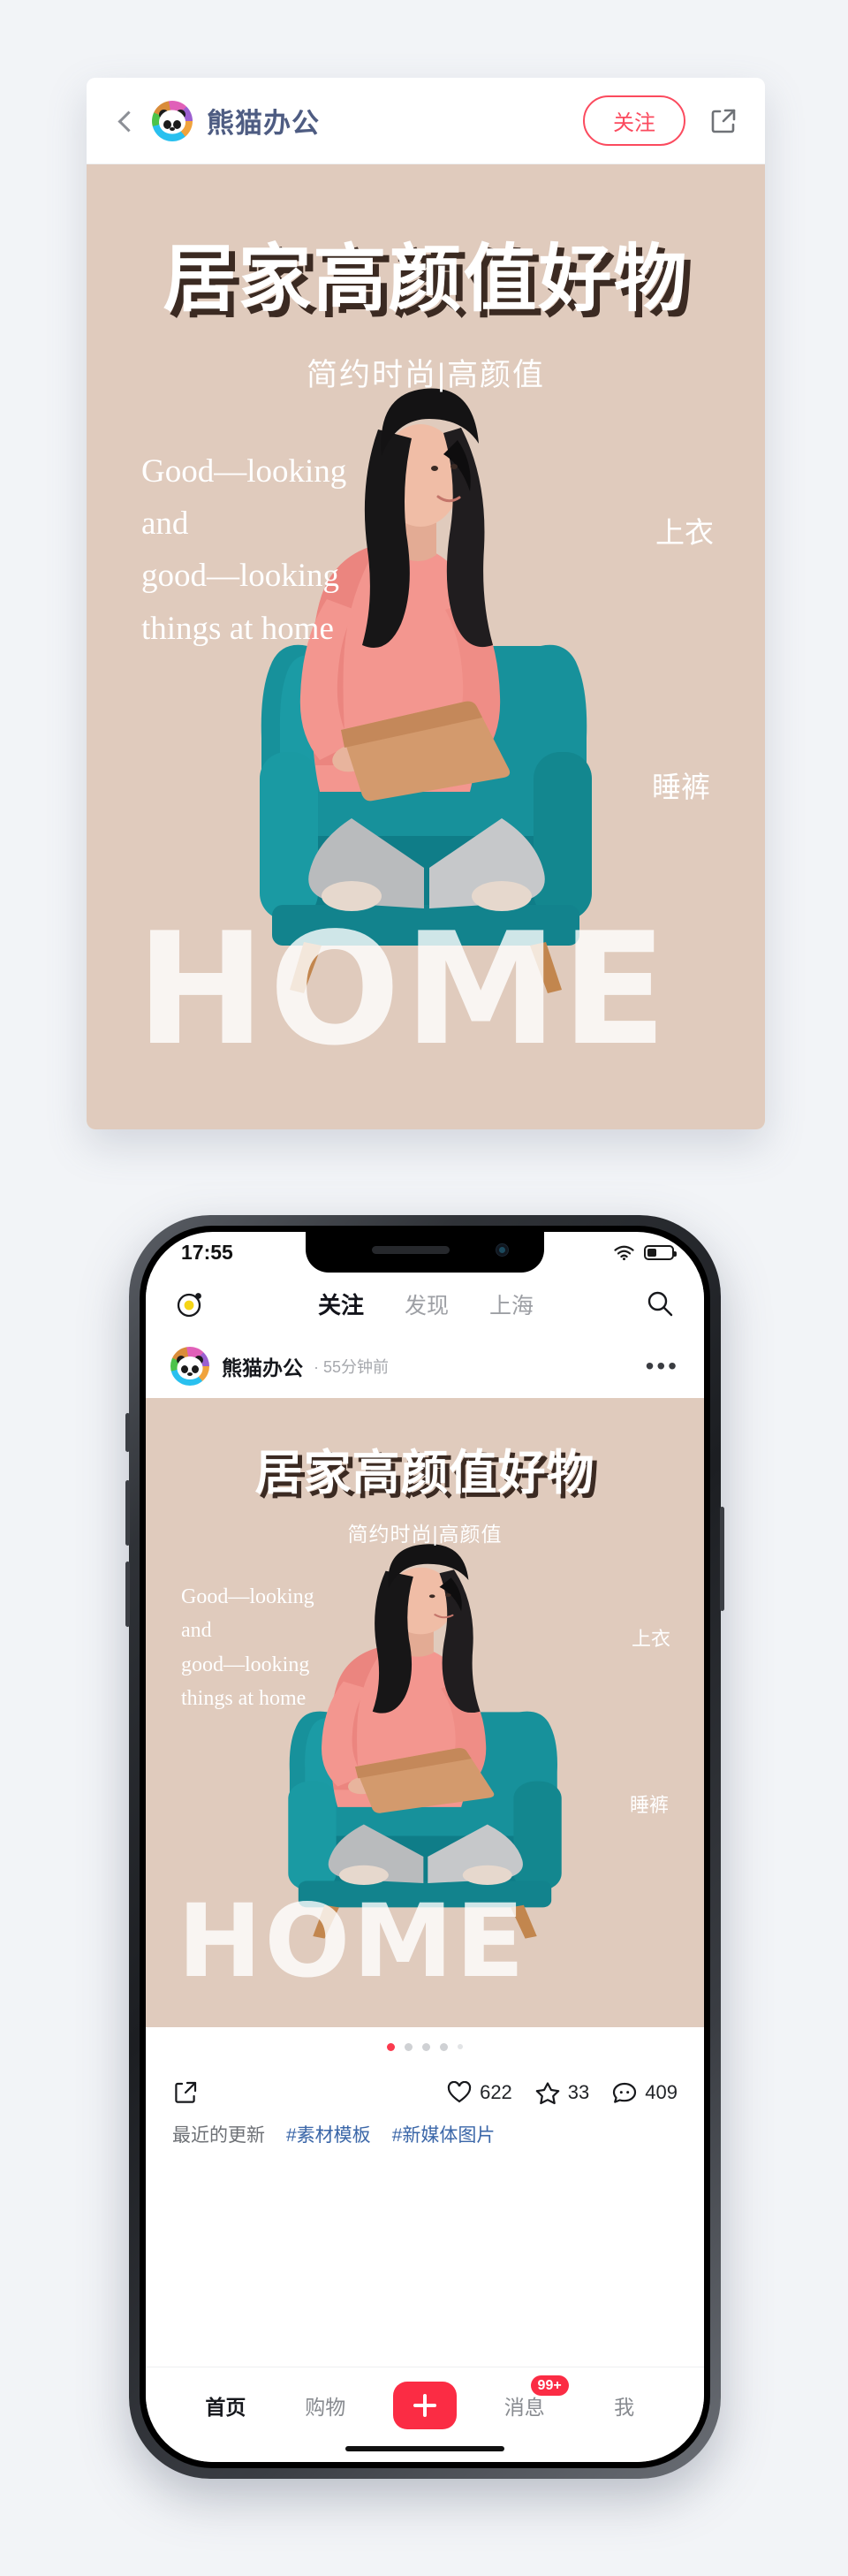 This screenshot has height=2576, width=848. What do you see at coordinates (662, 1365) in the screenshot?
I see `more-dots-icon: •••` at bounding box center [662, 1365].